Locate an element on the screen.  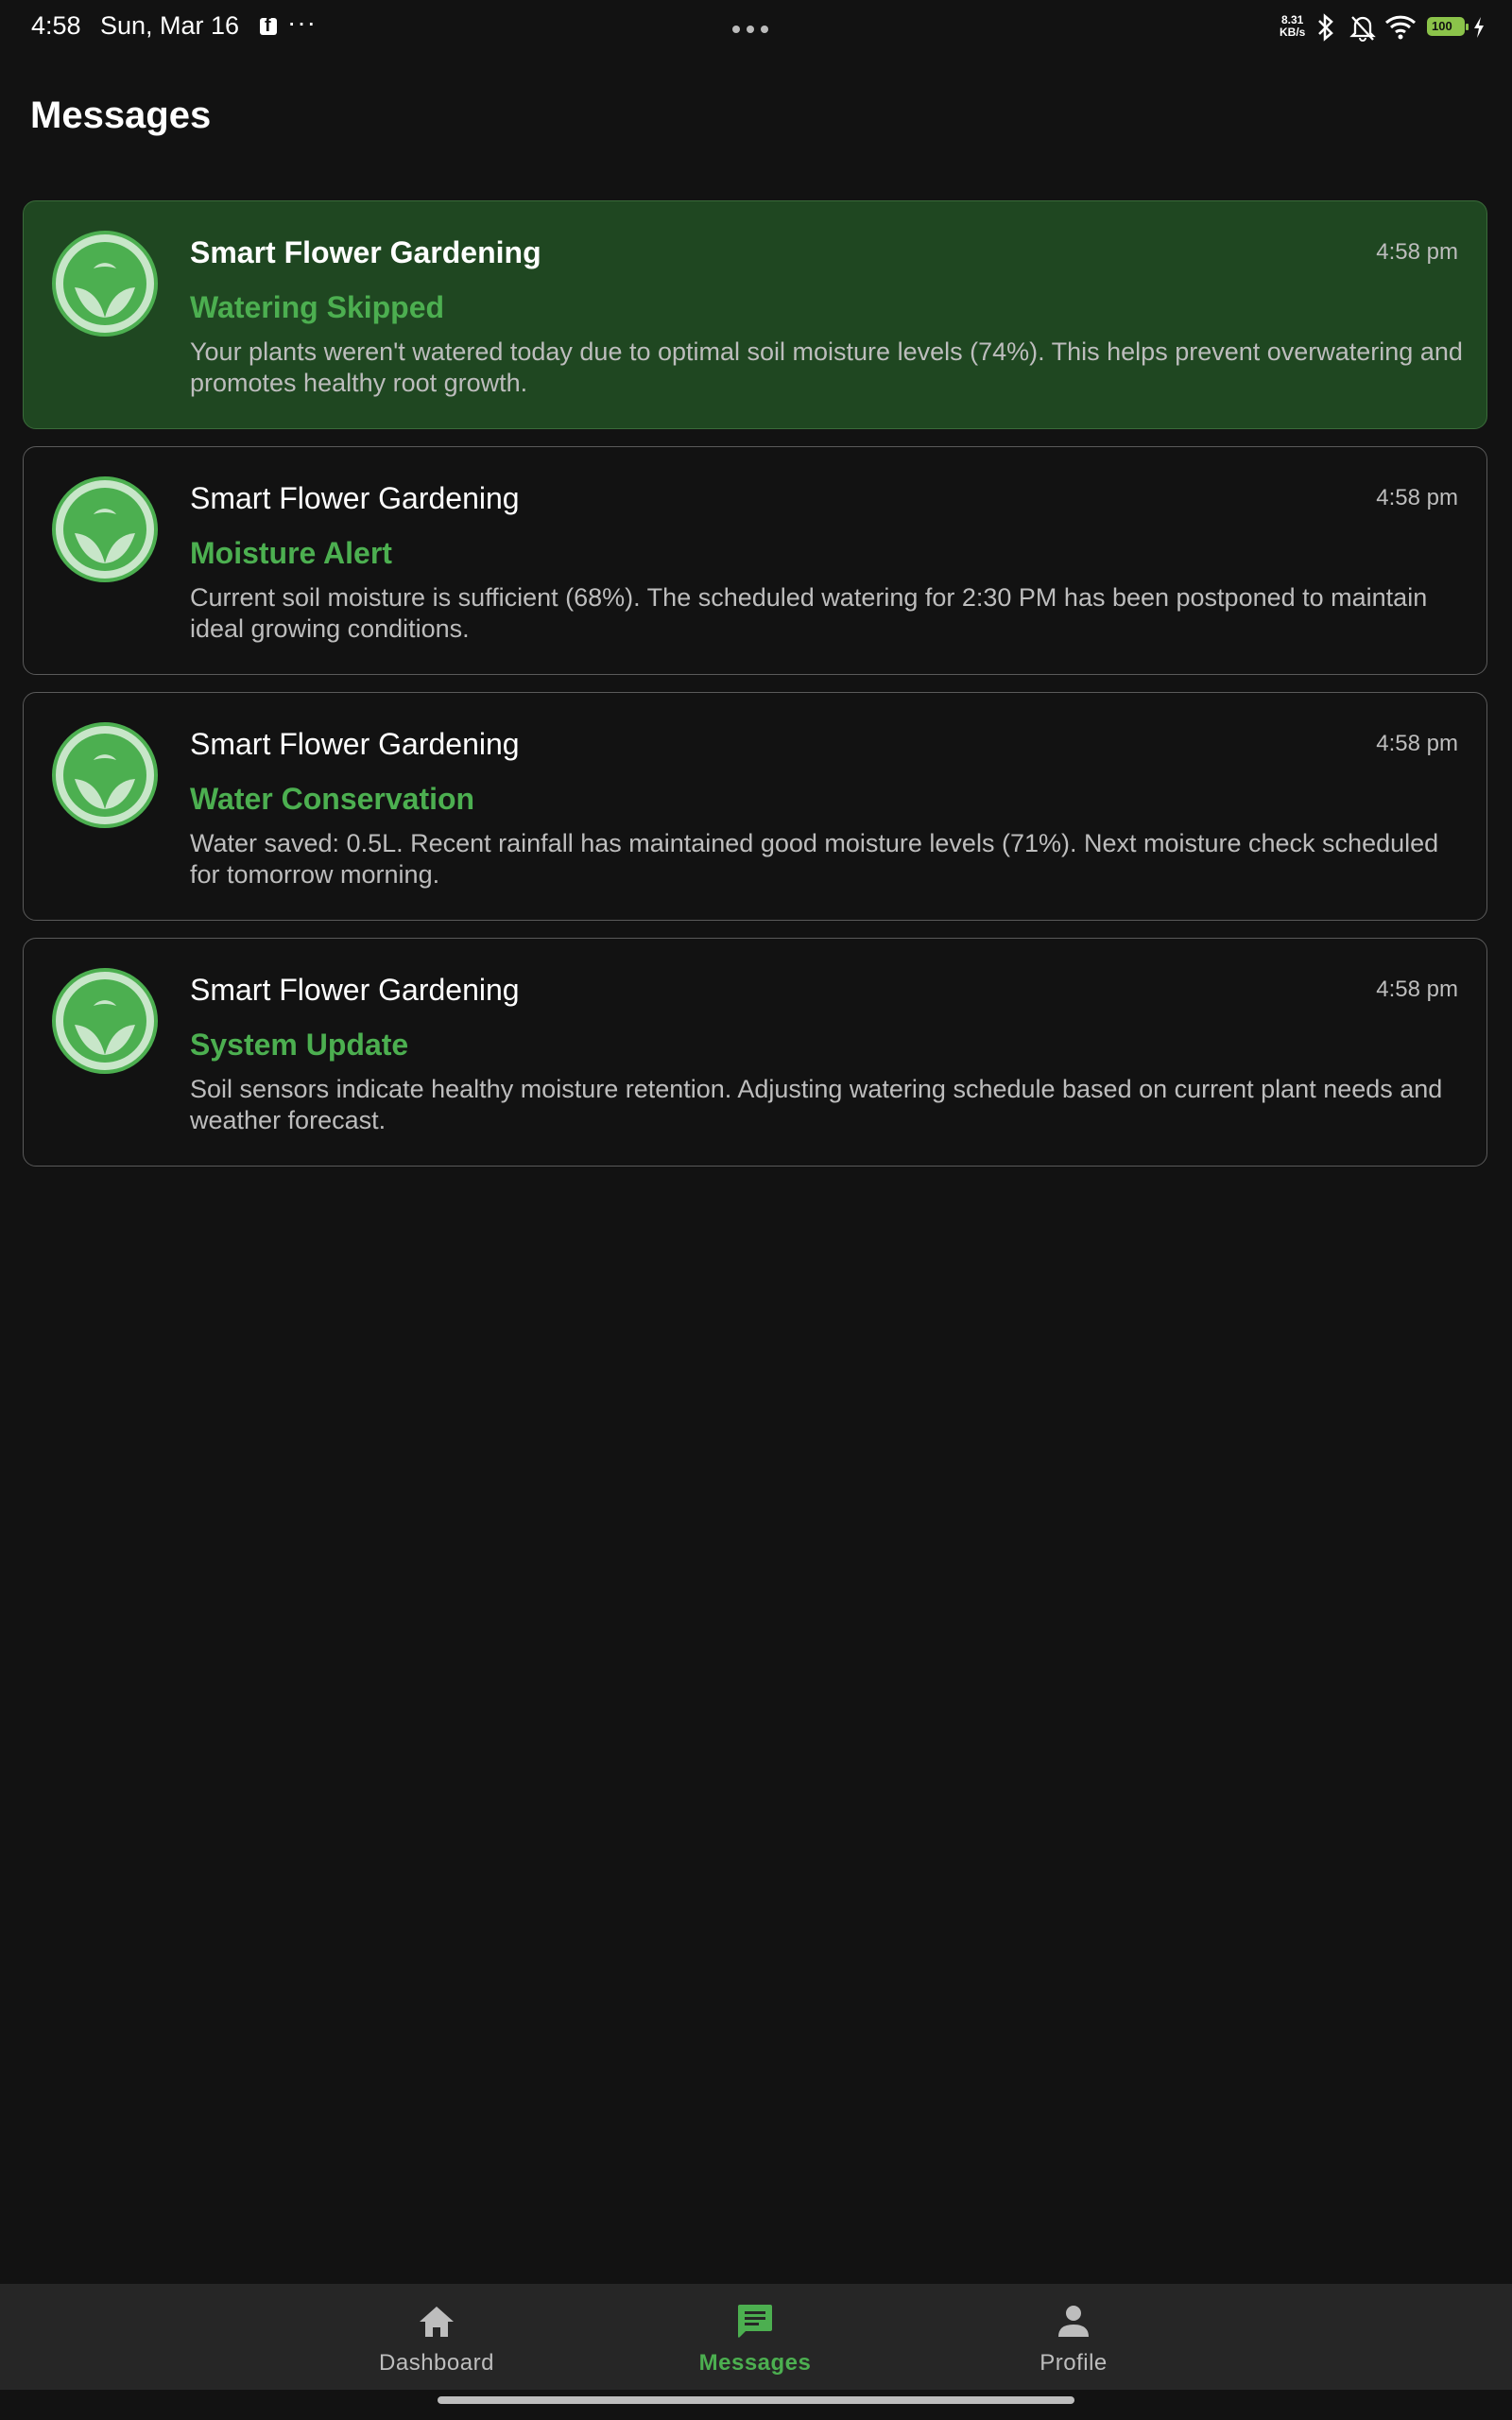
notifications-off-icon is located at coordinates (1362, 29).